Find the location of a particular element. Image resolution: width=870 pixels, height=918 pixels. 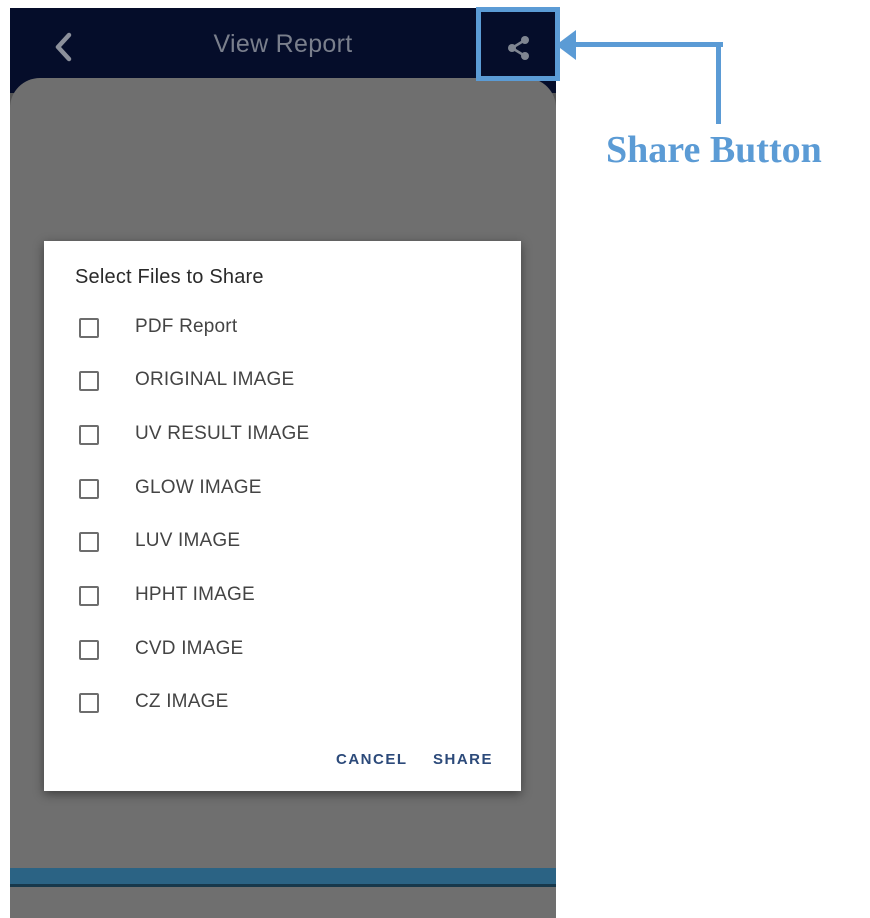

option-label: CZ IMAGE is located at coordinates (182, 701).